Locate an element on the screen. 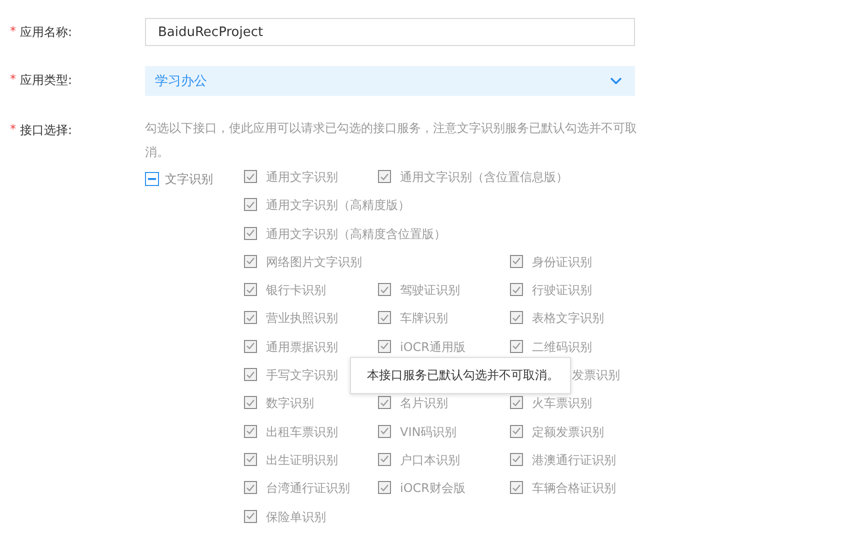 The image size is (850, 537). checkbox-label: 通用票据识别 is located at coordinates (302, 347).